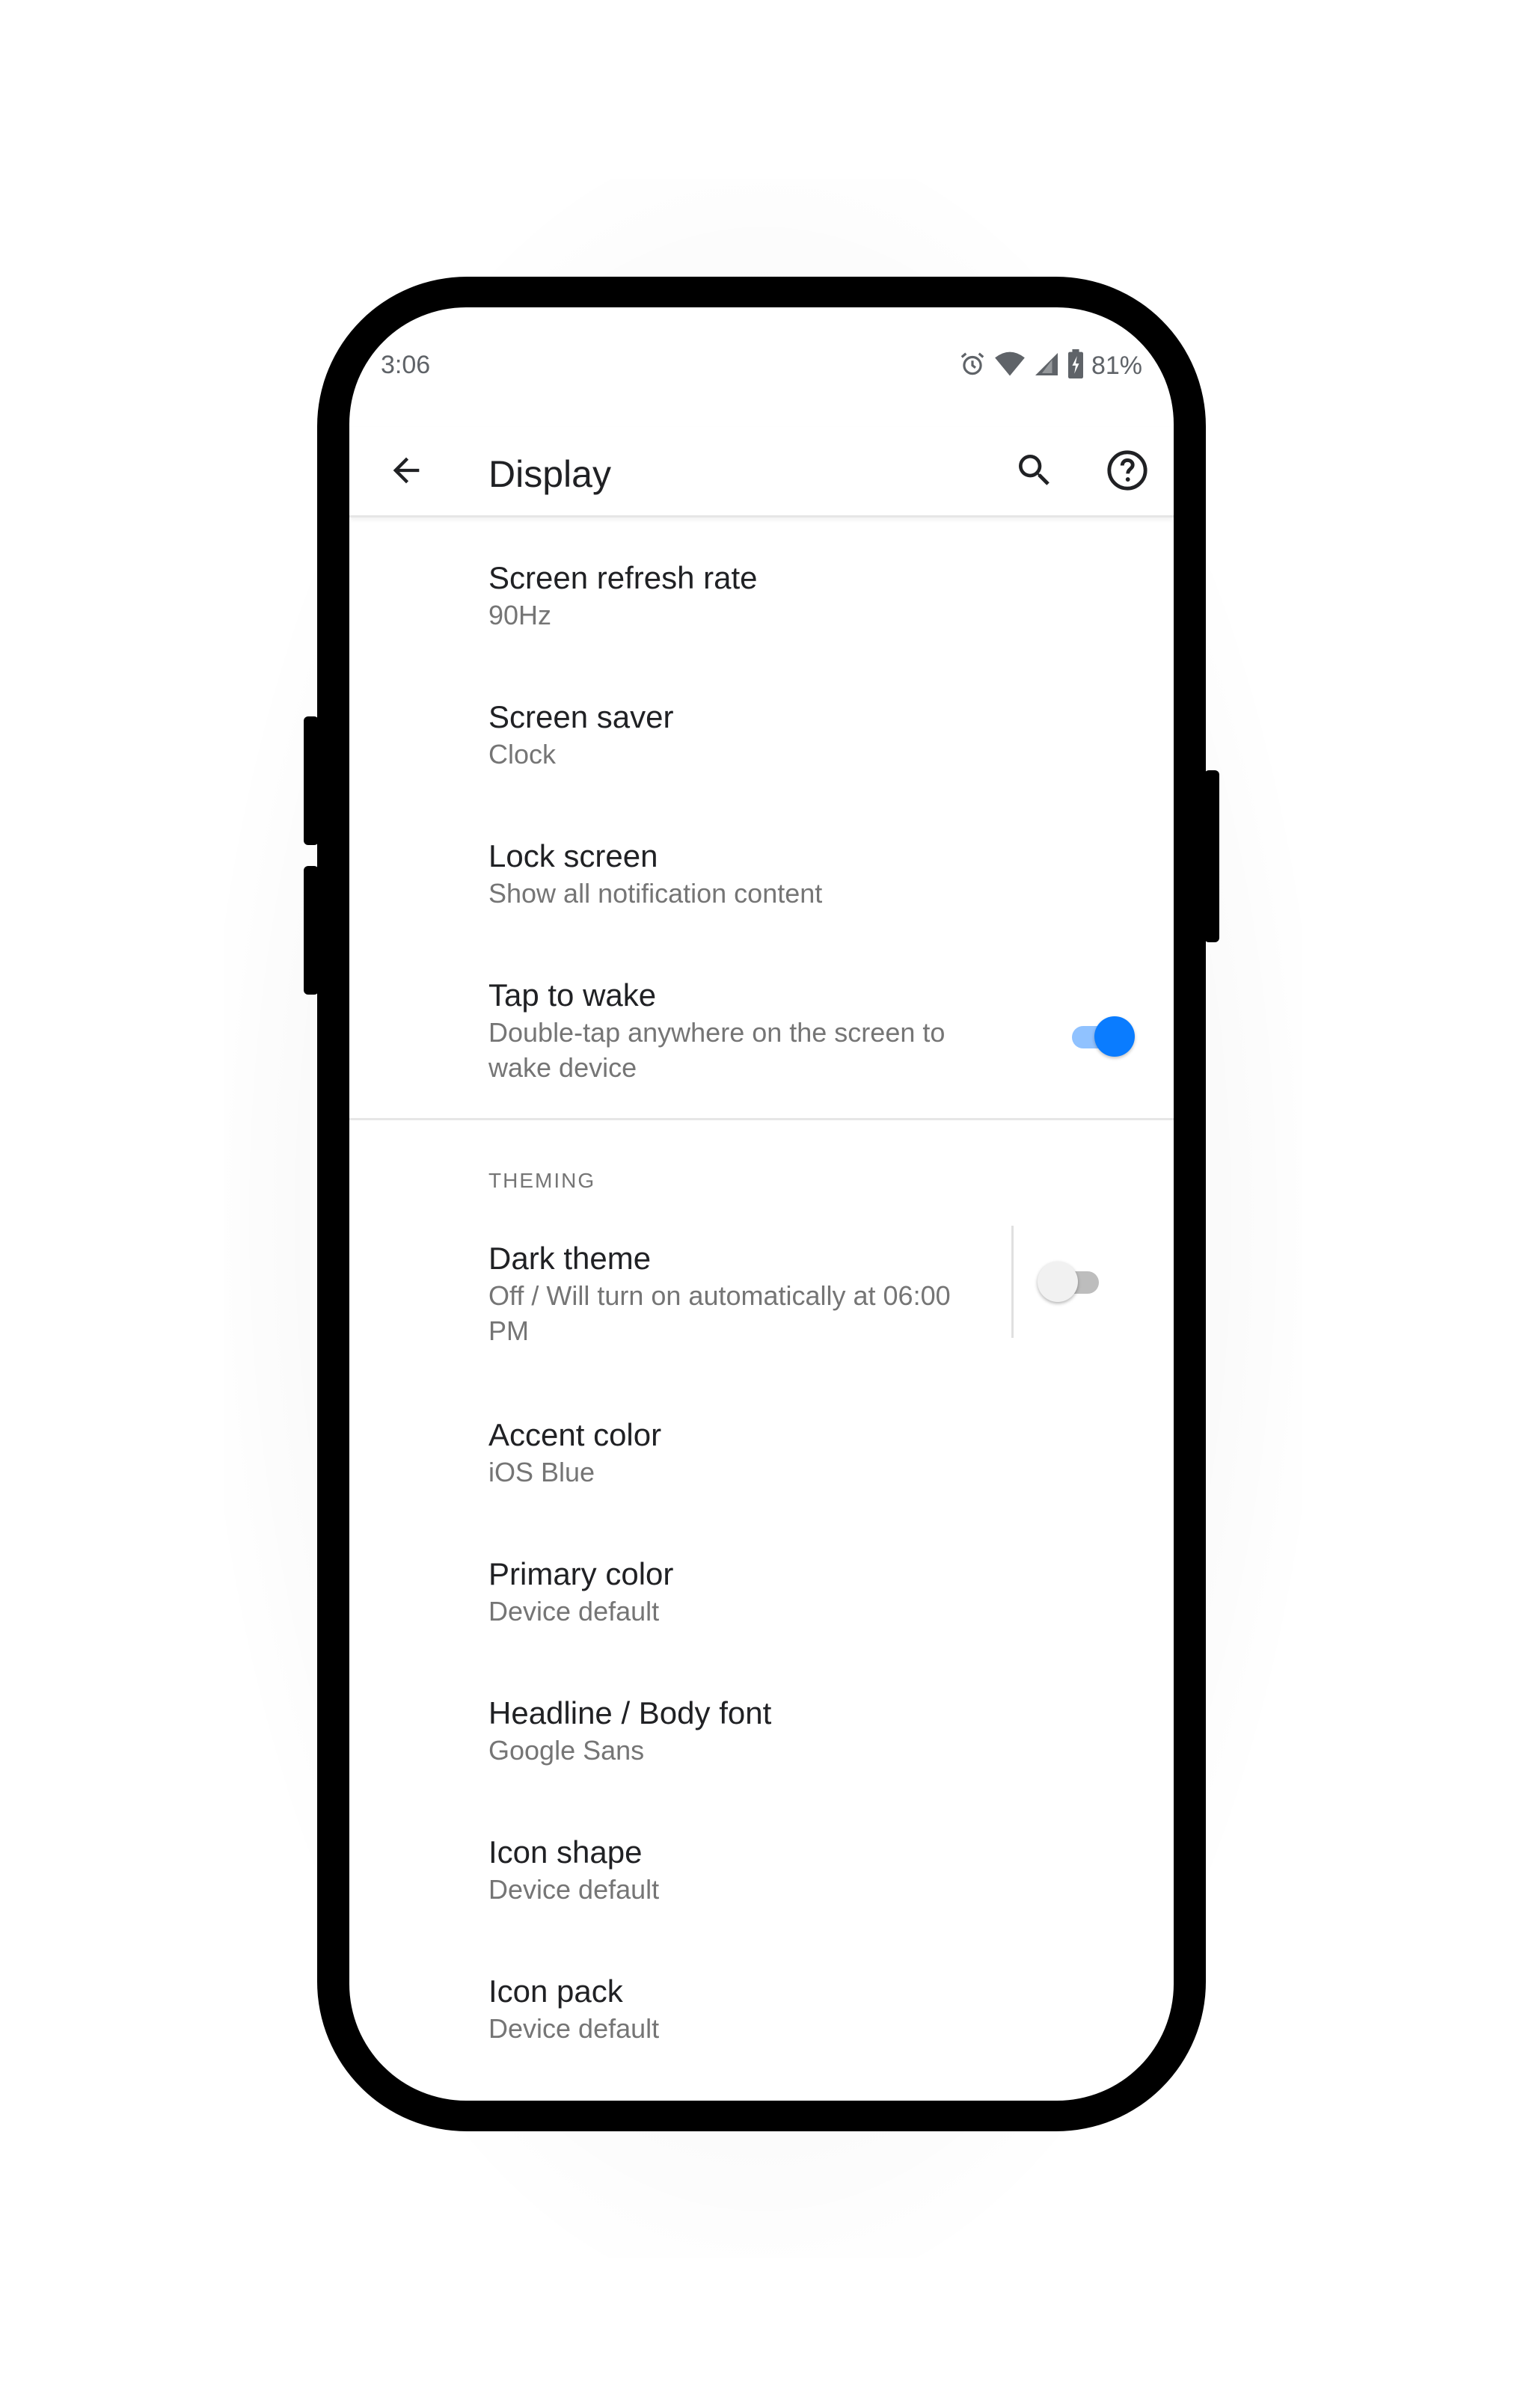  What do you see at coordinates (761, 1736) in the screenshot?
I see `pref-headline-body-font: Headline / Body font Google Sans` at bounding box center [761, 1736].